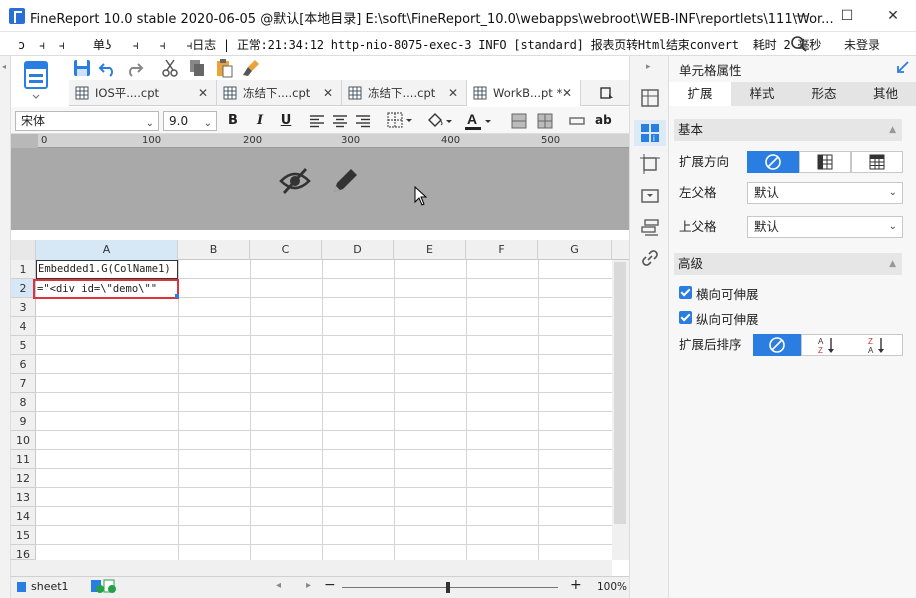 This screenshot has width=916, height=598. What do you see at coordinates (345, 181) in the screenshot?
I see `edit-pencil-icon` at bounding box center [345, 181].